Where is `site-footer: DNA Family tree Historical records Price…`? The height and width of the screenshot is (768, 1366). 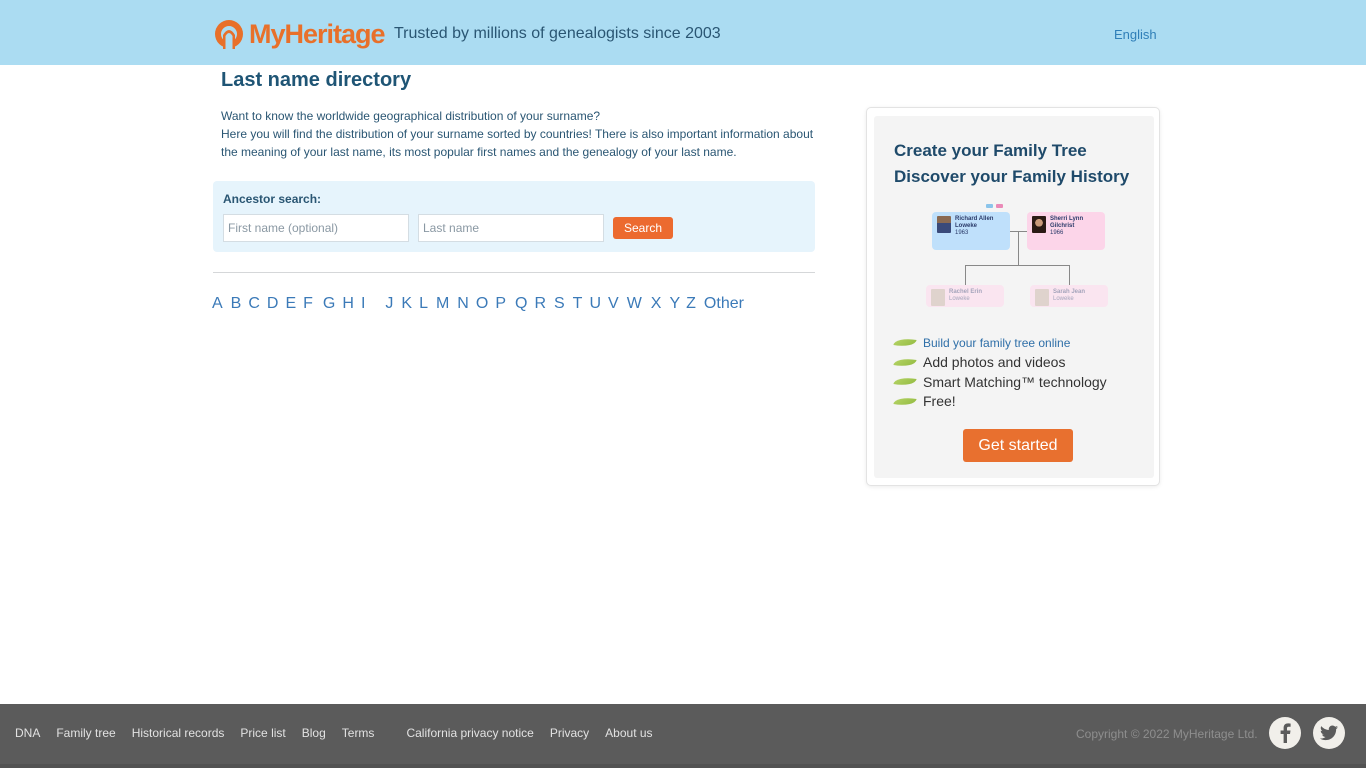
site-footer: DNA Family tree Historical records Price… is located at coordinates (683, 736).